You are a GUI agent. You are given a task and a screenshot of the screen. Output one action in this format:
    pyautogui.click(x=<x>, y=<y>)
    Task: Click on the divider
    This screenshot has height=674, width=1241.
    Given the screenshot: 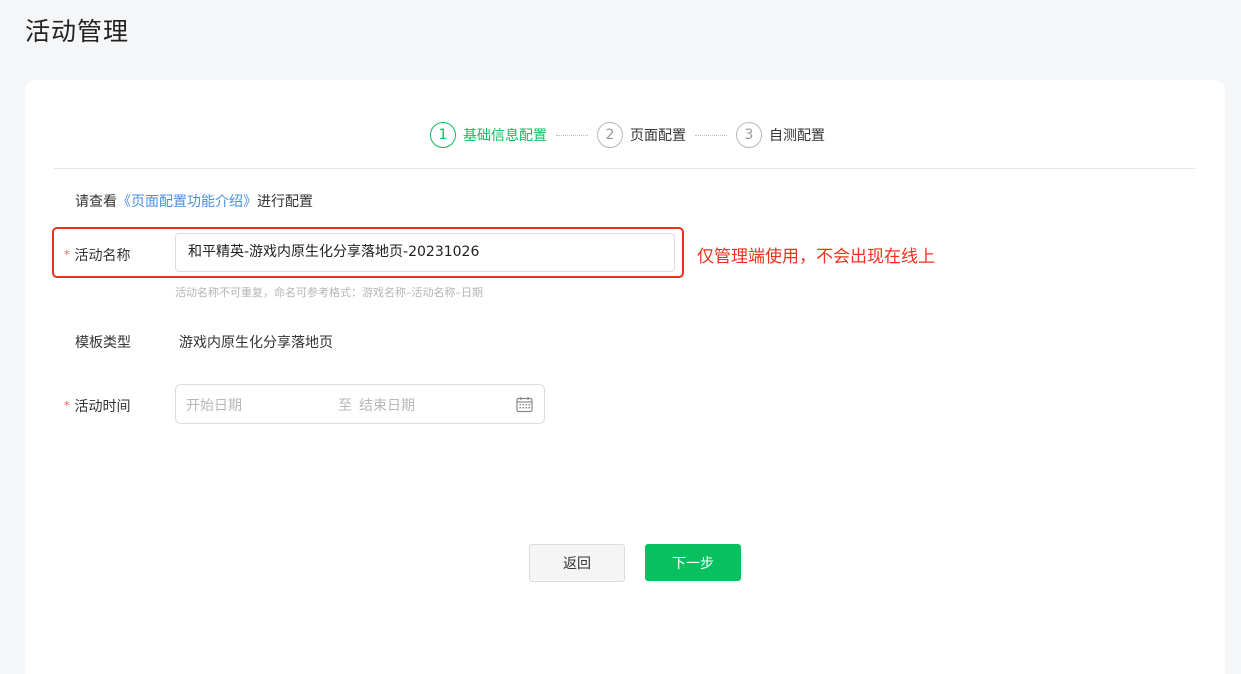 What is the action you would take?
    pyautogui.click(x=624, y=168)
    